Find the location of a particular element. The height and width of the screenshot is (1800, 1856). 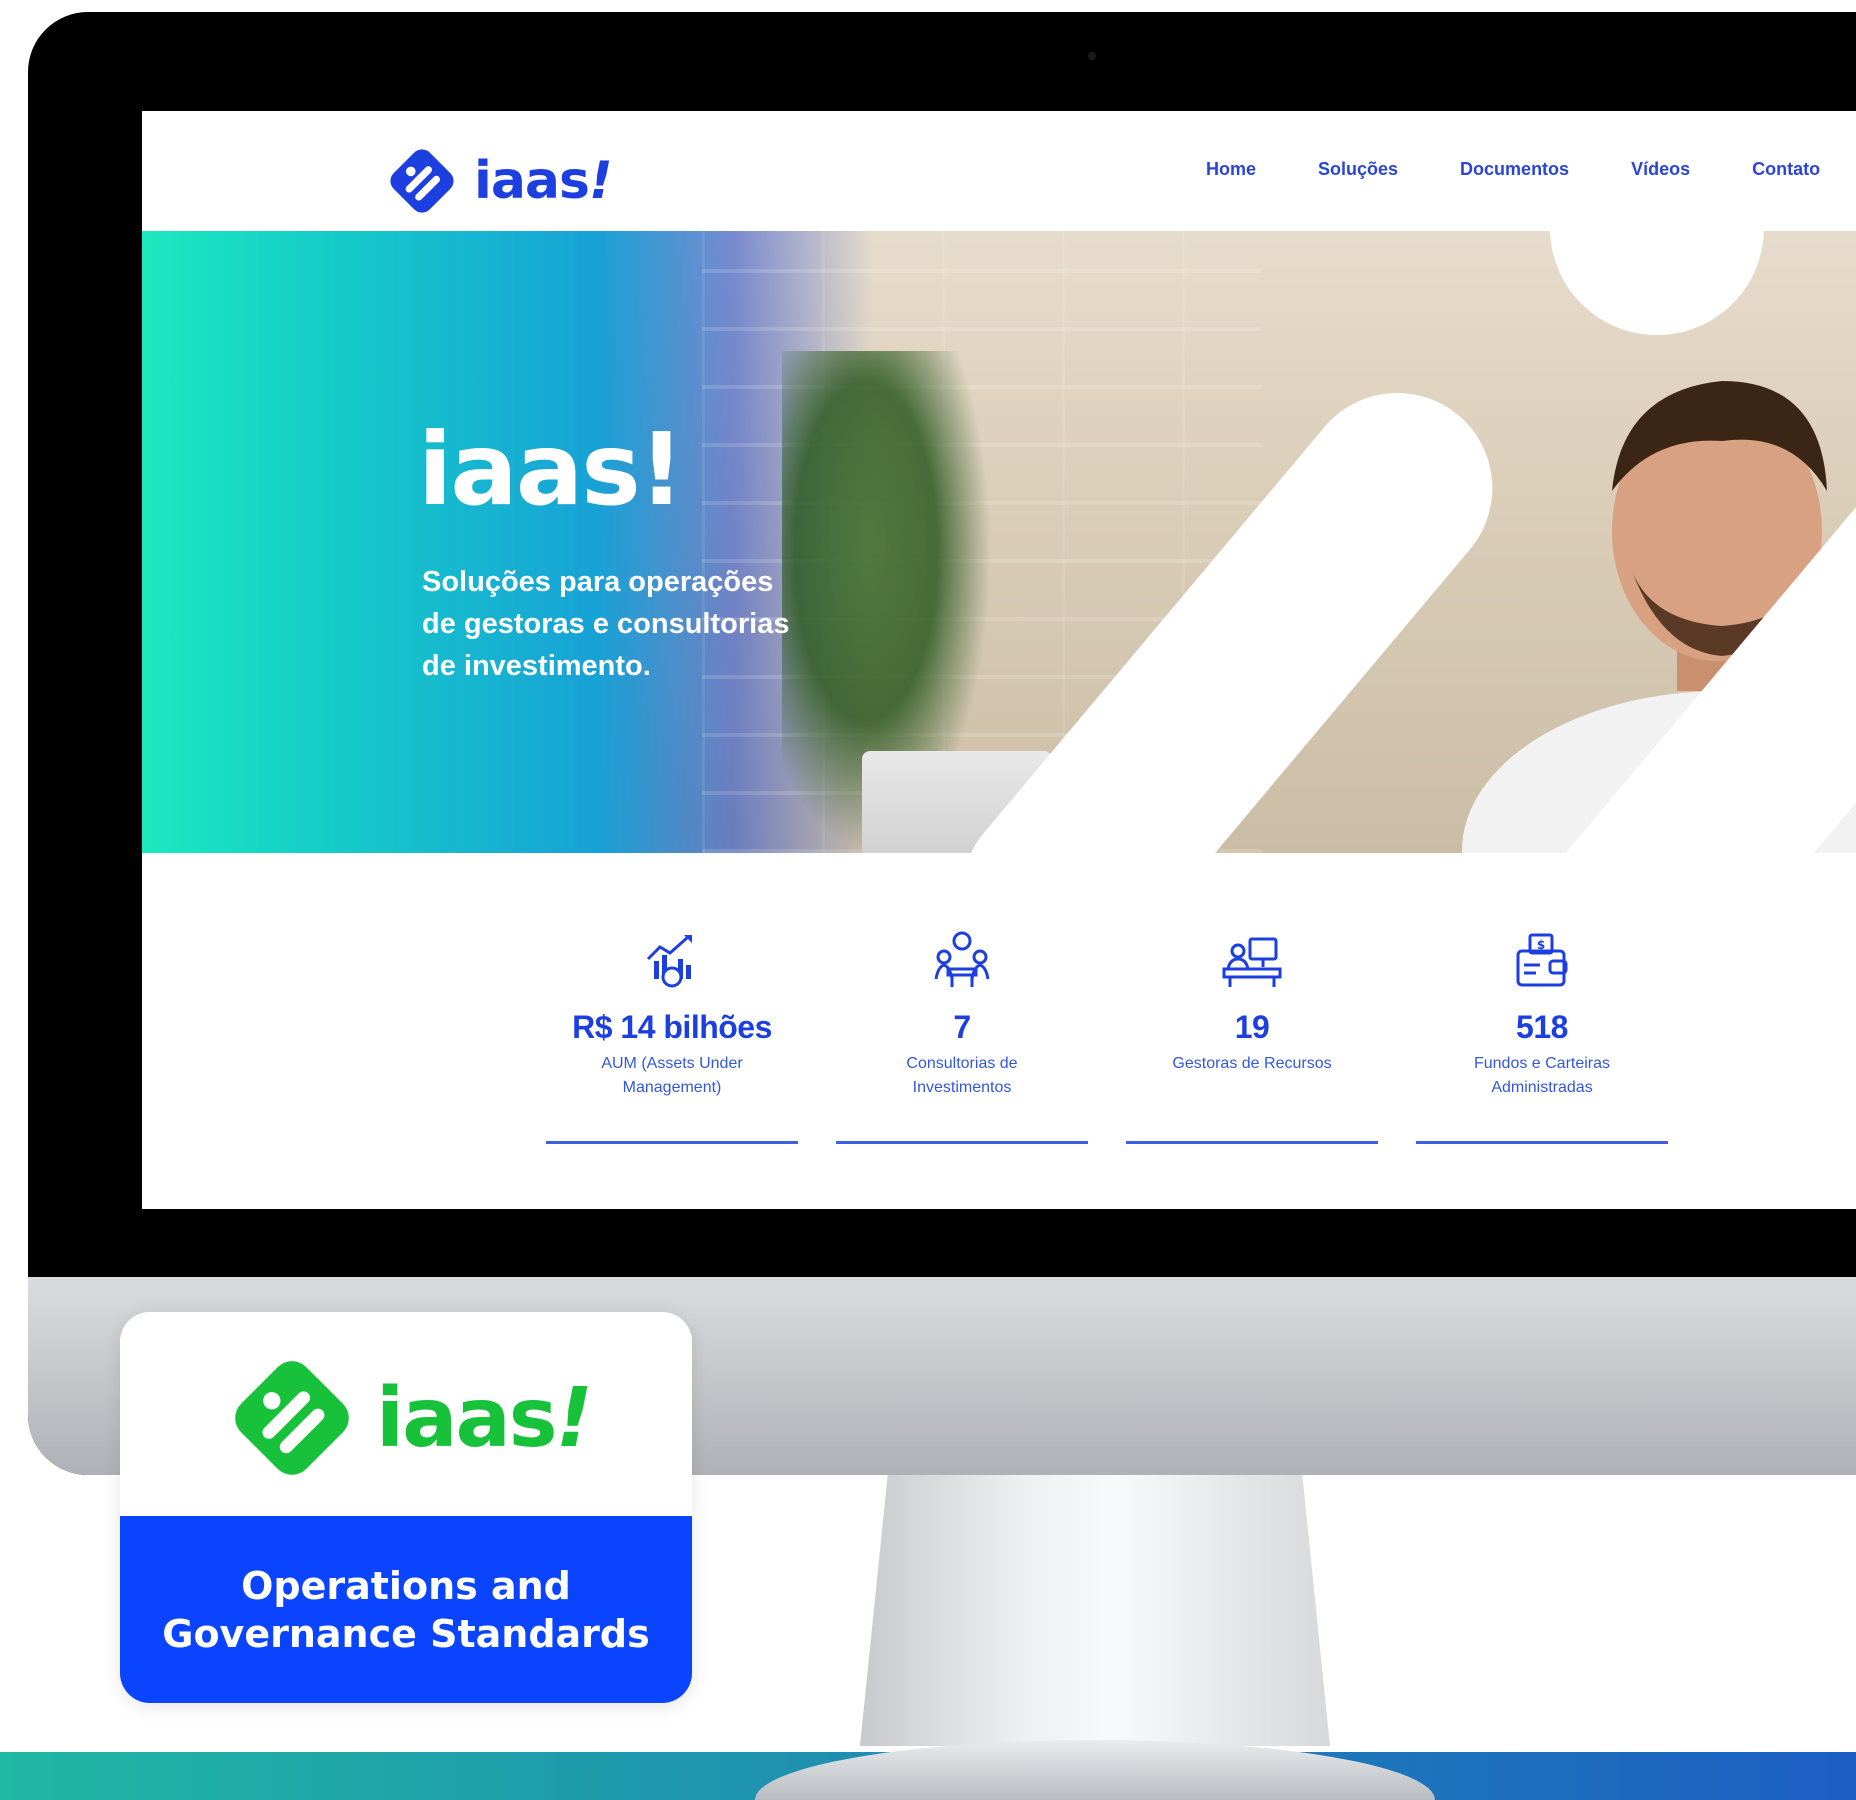

stat-fundos: $ 518 Fundos e Carteiras Administradas is located at coordinates (1542, 1036).